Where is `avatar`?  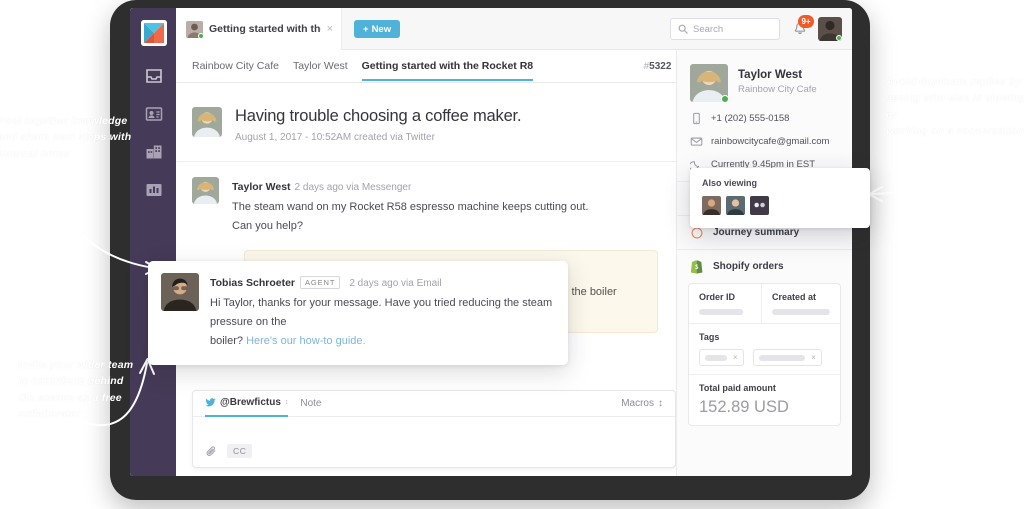 avatar is located at coordinates (830, 29).